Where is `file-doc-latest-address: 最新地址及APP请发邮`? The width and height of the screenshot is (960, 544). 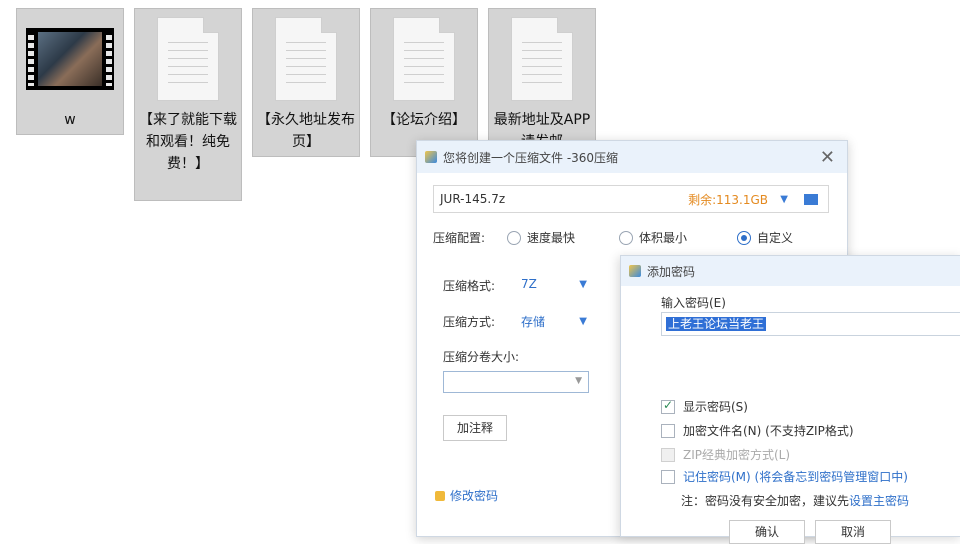
file-doc-latest-address: 最新地址及APP请发邮 is located at coordinates (542, 82).